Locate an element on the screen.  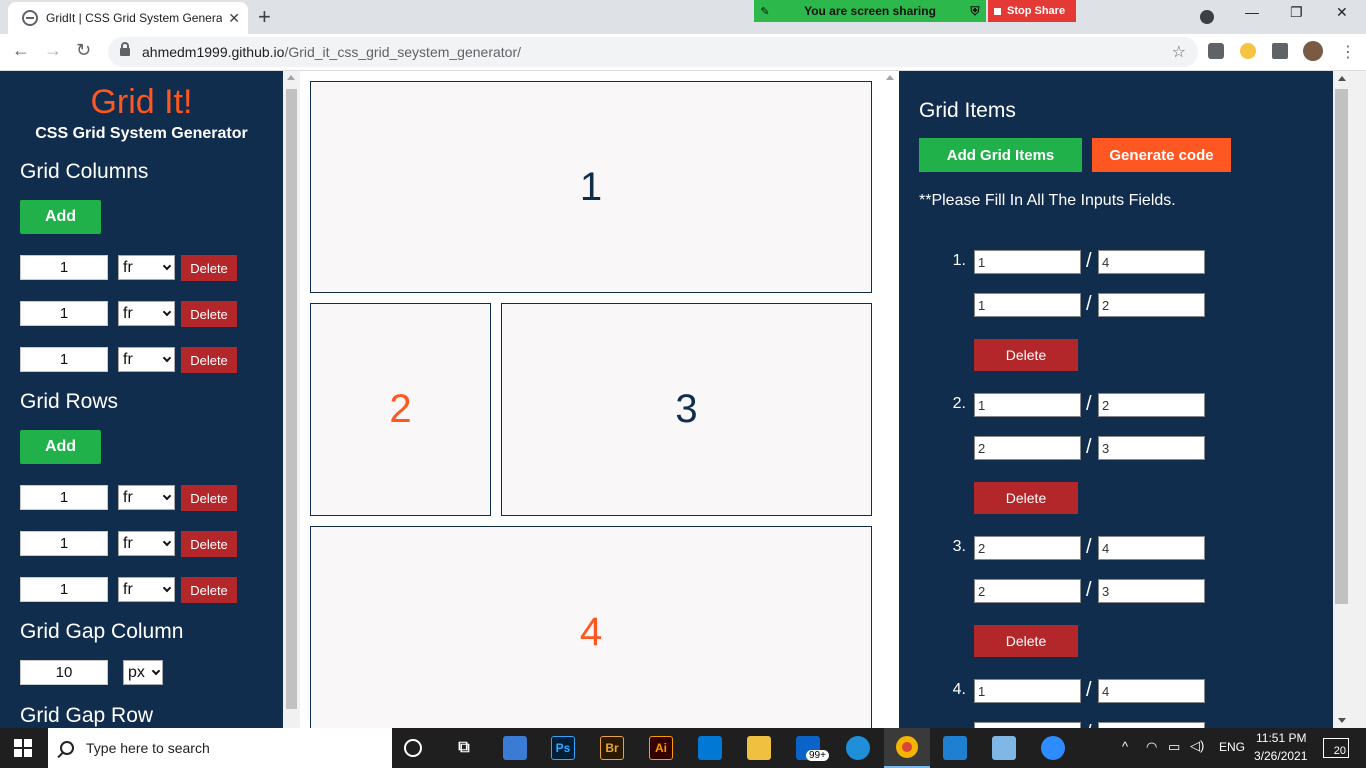
language-indicator: ENG is located at coordinates (1232, 747).